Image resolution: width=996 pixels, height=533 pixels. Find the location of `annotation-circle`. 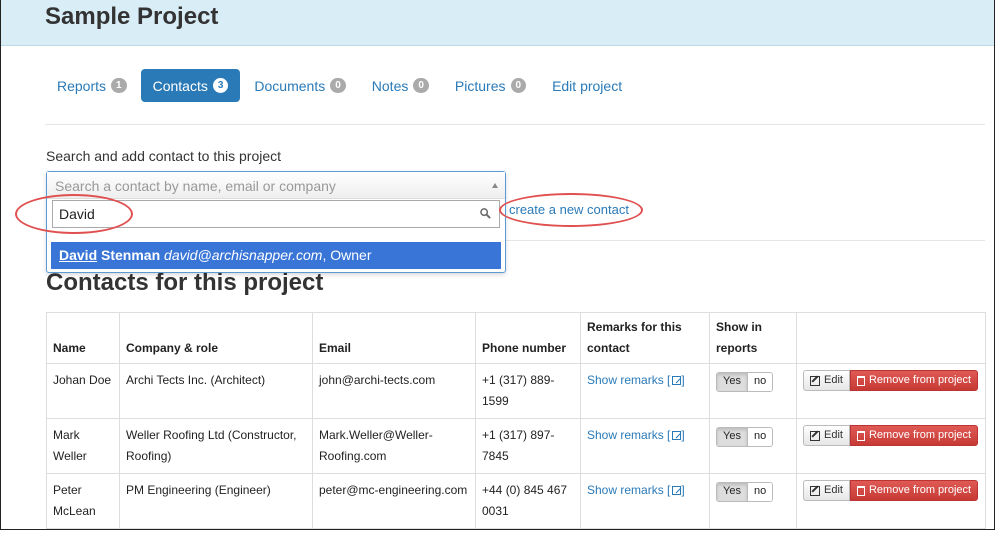

annotation-circle is located at coordinates (74, 214).